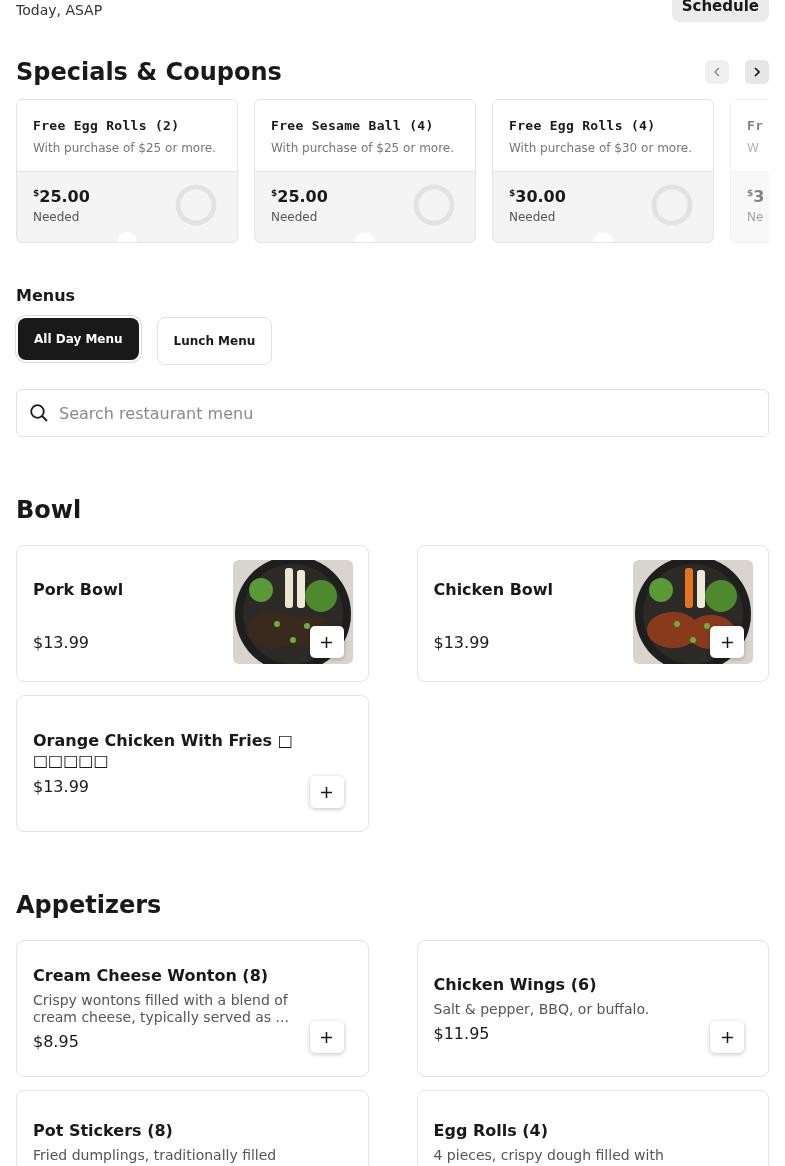 The width and height of the screenshot is (785, 1166). Describe the element at coordinates (720, 11) in the screenshot. I see `schedule-button: Schedule` at that location.